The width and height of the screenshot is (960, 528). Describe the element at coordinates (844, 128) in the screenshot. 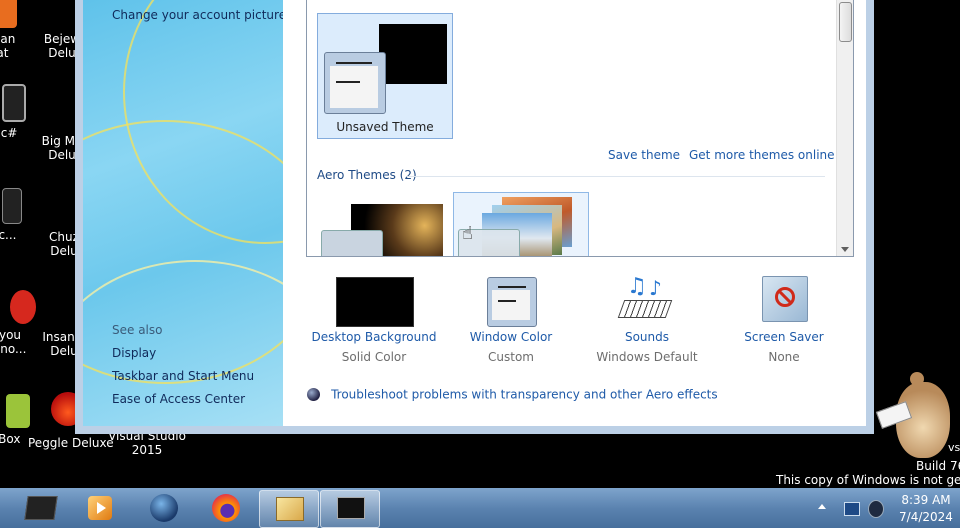

I see `themes-scrollbar` at that location.